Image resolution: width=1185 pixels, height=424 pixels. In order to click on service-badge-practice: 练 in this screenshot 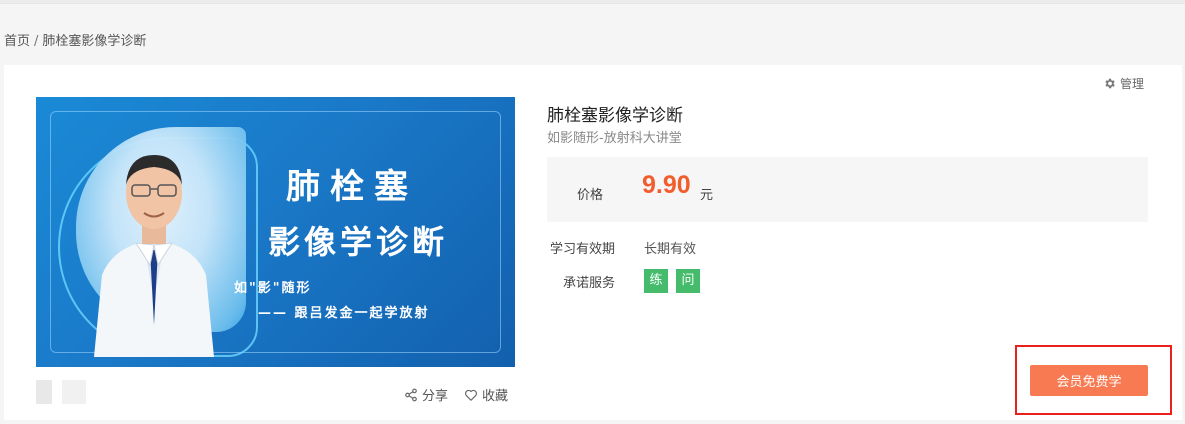, I will do `click(656, 281)`.